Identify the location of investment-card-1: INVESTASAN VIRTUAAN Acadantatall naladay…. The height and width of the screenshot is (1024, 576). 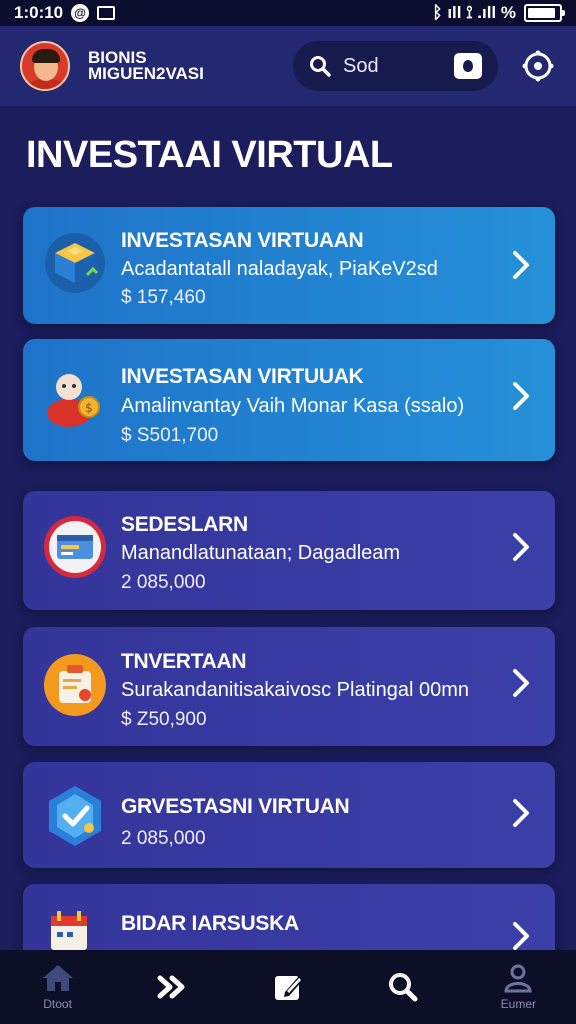
(289, 265).